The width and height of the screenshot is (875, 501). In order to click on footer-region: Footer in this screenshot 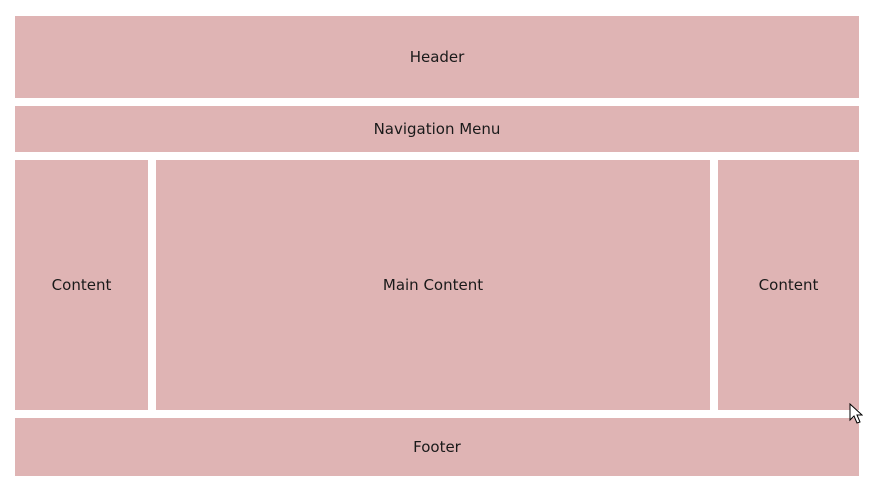, I will do `click(437, 447)`.